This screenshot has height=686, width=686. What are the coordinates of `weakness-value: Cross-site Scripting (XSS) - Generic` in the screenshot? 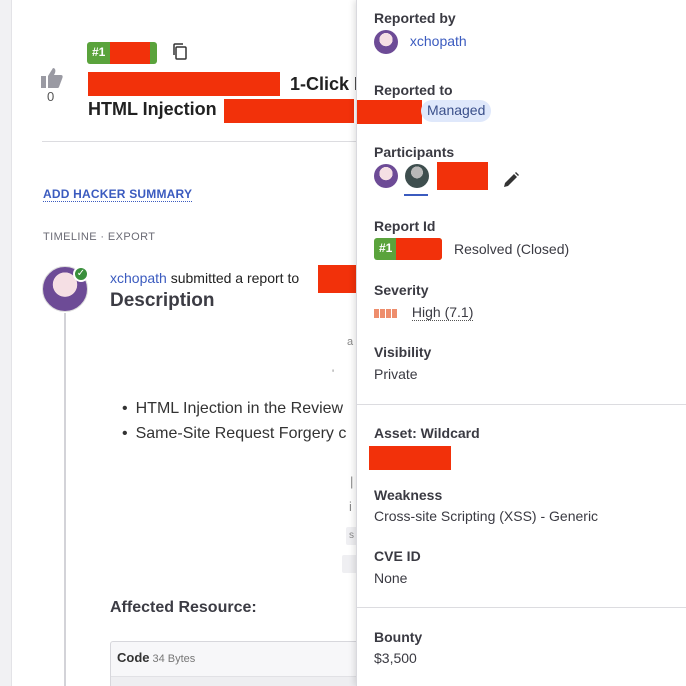 It's located at (486, 516).